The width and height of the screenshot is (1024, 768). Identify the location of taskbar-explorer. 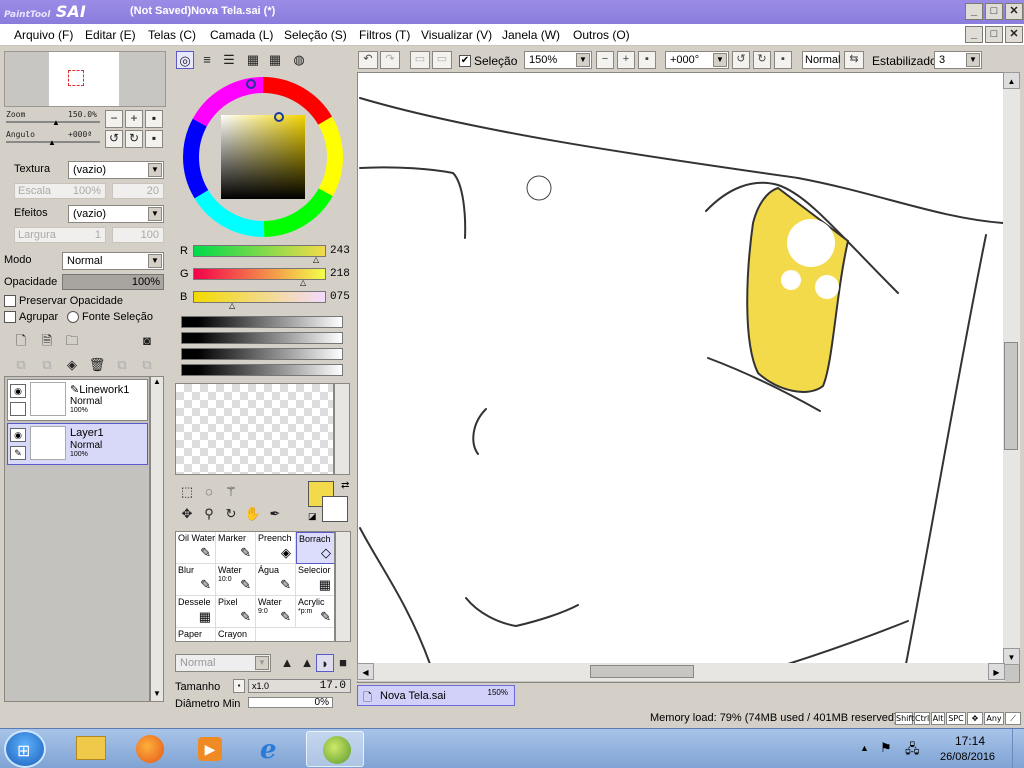
(91, 749).